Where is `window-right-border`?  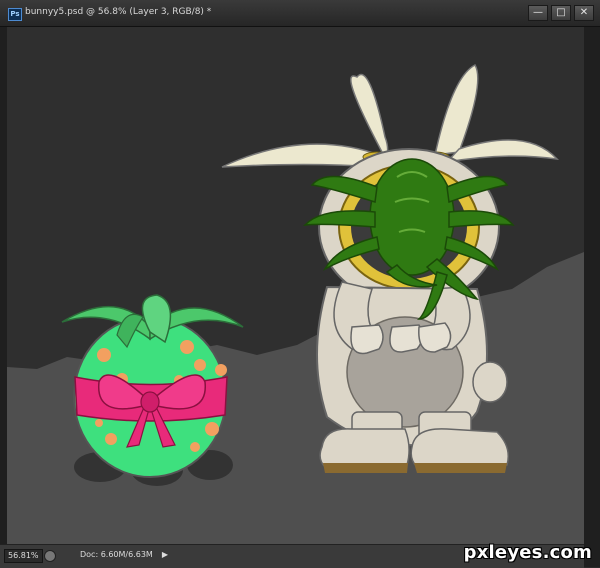 window-right-border is located at coordinates (592, 297).